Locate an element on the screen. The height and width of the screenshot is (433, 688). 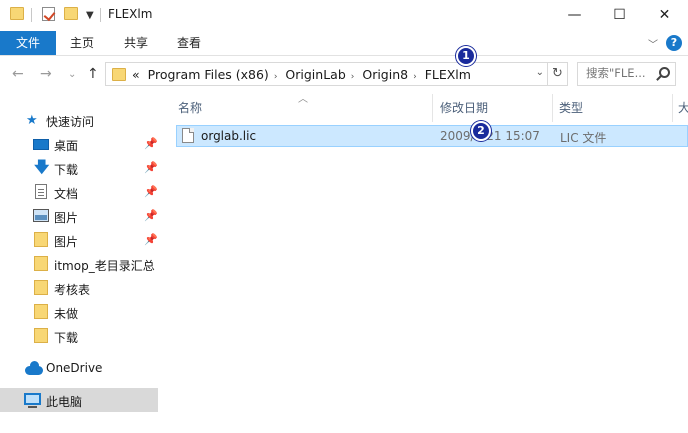
recent-locations-icon: ⌄ is located at coordinates (72, 74).